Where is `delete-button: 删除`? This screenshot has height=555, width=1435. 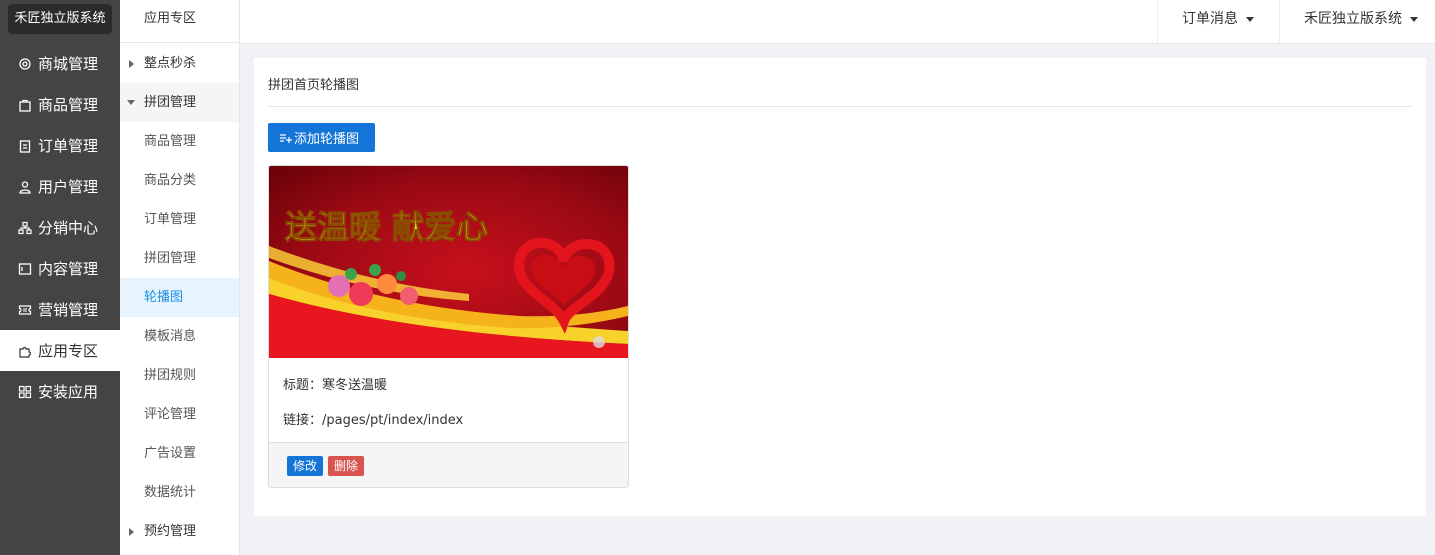
delete-button: 删除 is located at coordinates (346, 466).